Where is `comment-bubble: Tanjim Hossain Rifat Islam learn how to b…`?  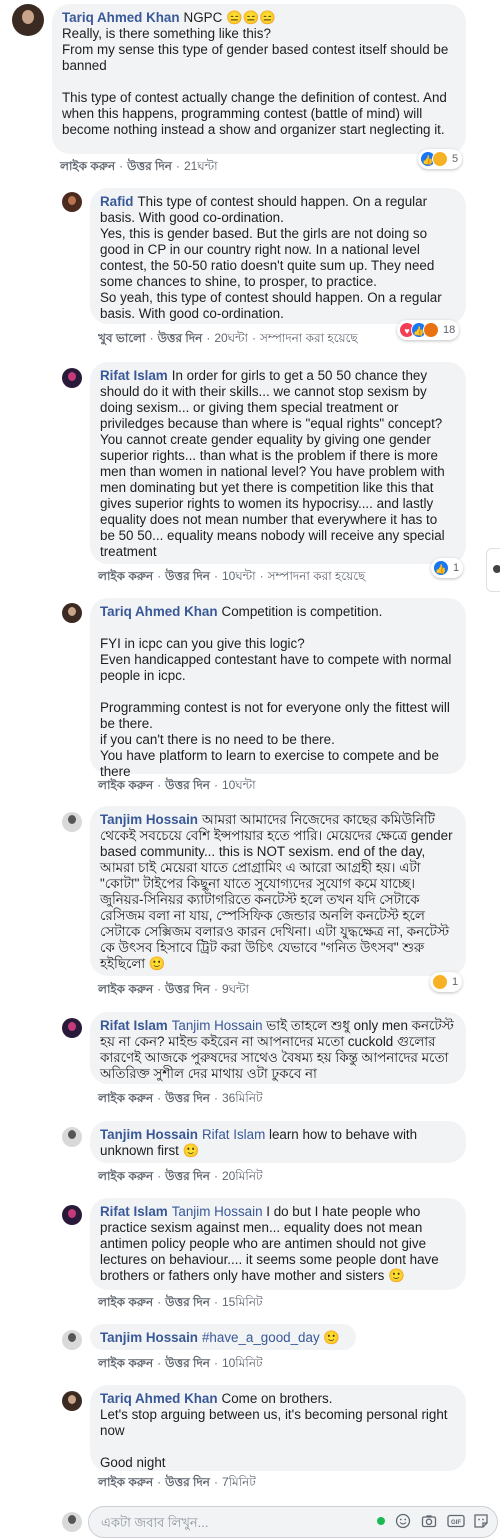
comment-bubble: Tanjim Hossain Rifat Islam learn how to b… is located at coordinates (278, 1142).